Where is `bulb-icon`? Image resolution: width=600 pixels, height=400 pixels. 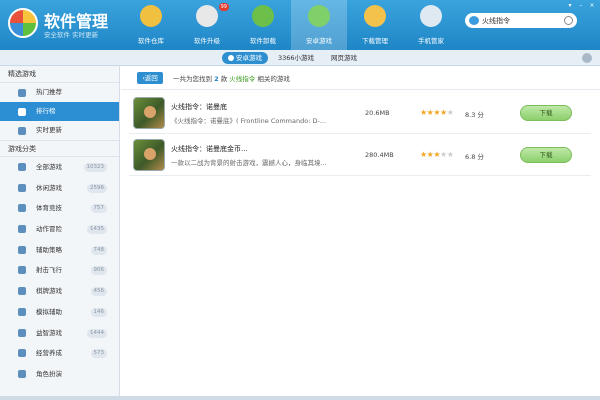 bulb-icon is located at coordinates (22, 332).